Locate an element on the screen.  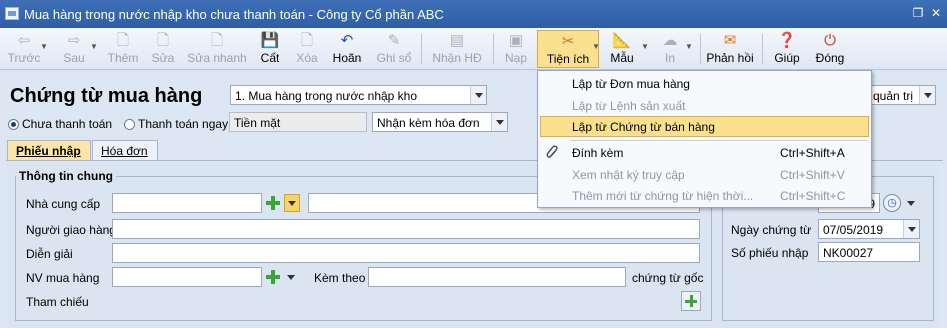
add-buyer-icon is located at coordinates (273, 277).